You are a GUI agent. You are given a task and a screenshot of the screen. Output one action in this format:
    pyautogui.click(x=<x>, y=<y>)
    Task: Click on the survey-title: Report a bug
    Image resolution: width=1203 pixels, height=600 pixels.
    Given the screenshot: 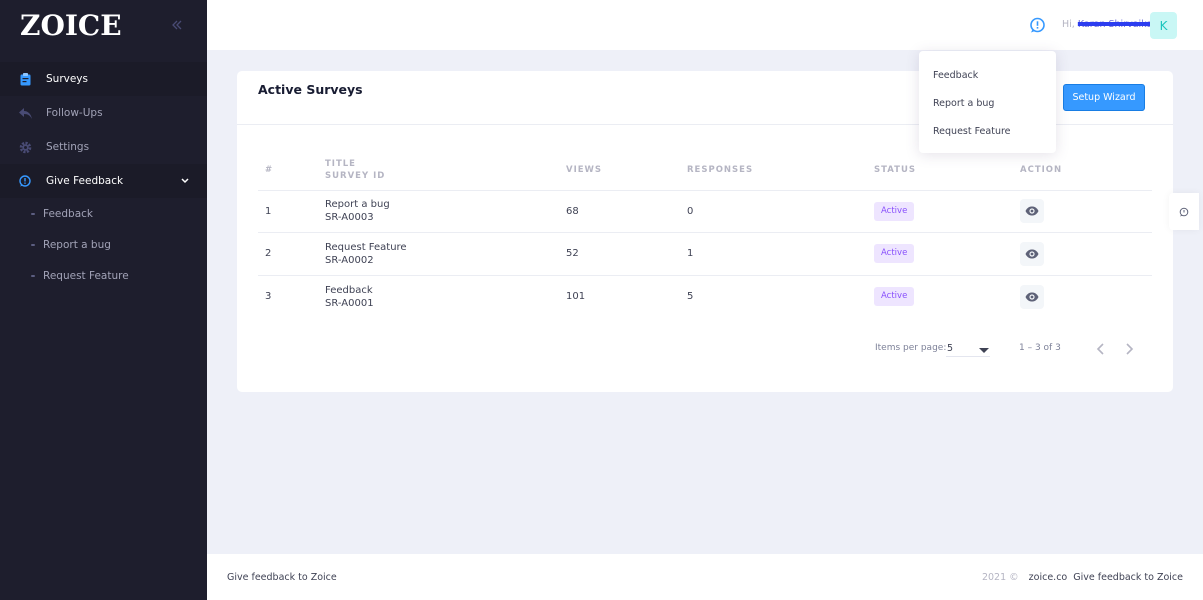 What is the action you would take?
    pyautogui.click(x=357, y=205)
    